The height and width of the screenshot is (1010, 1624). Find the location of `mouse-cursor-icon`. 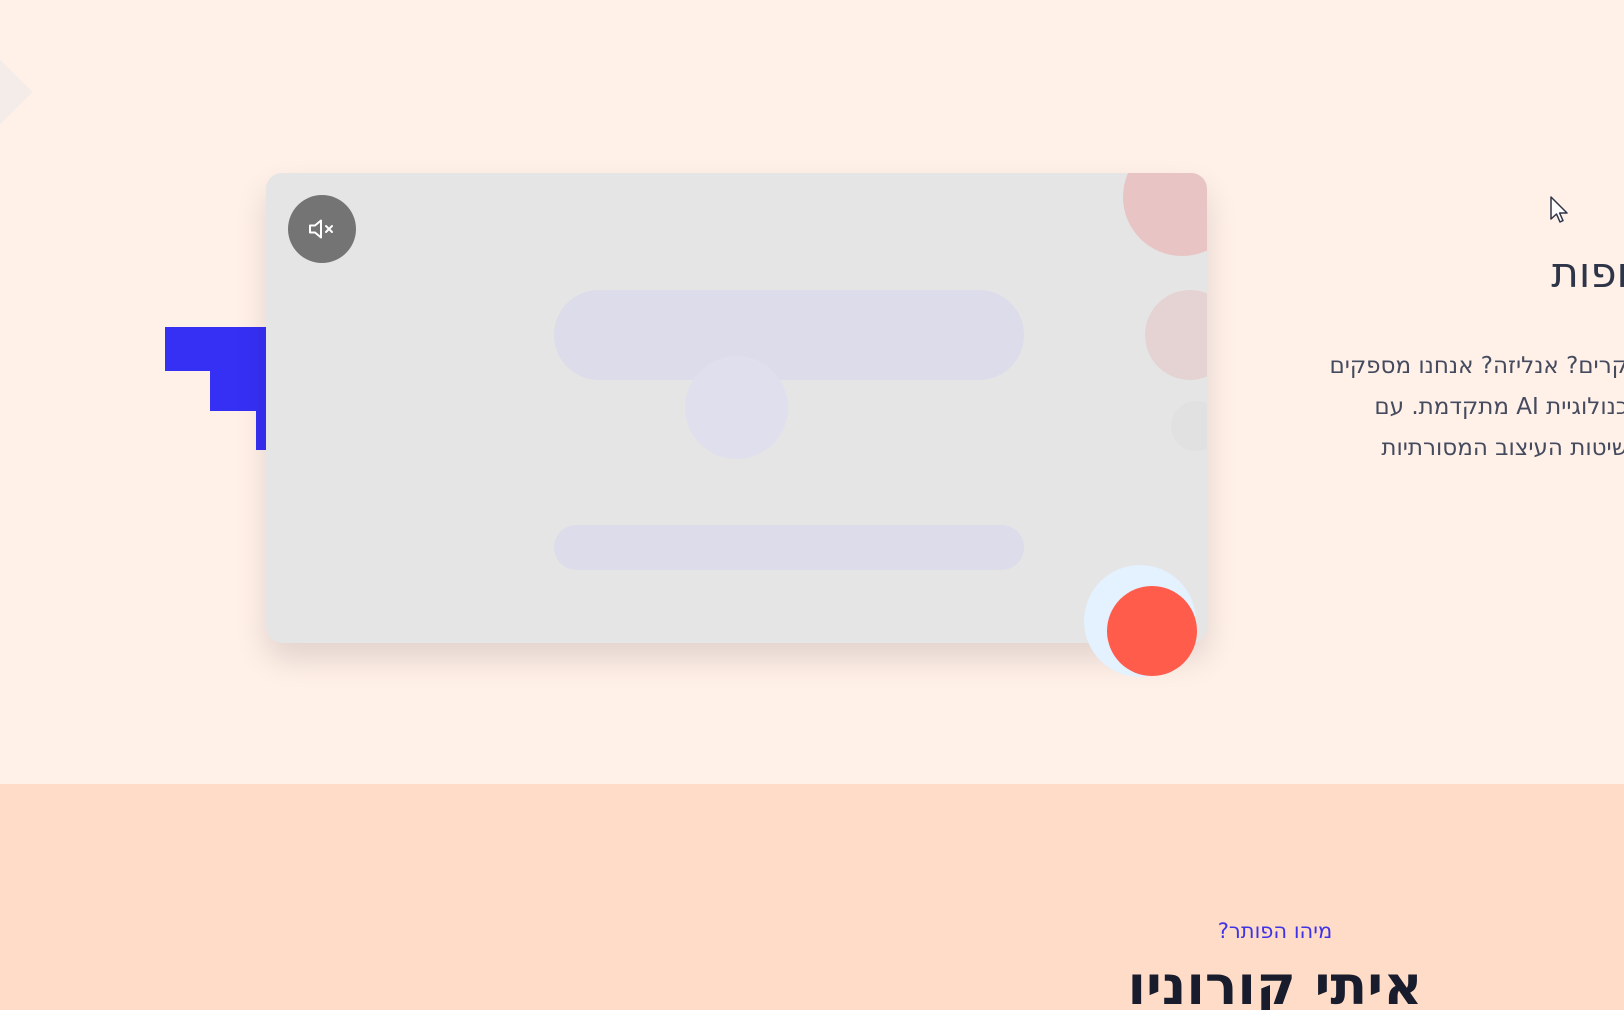

mouse-cursor-icon is located at coordinates (1559, 209).